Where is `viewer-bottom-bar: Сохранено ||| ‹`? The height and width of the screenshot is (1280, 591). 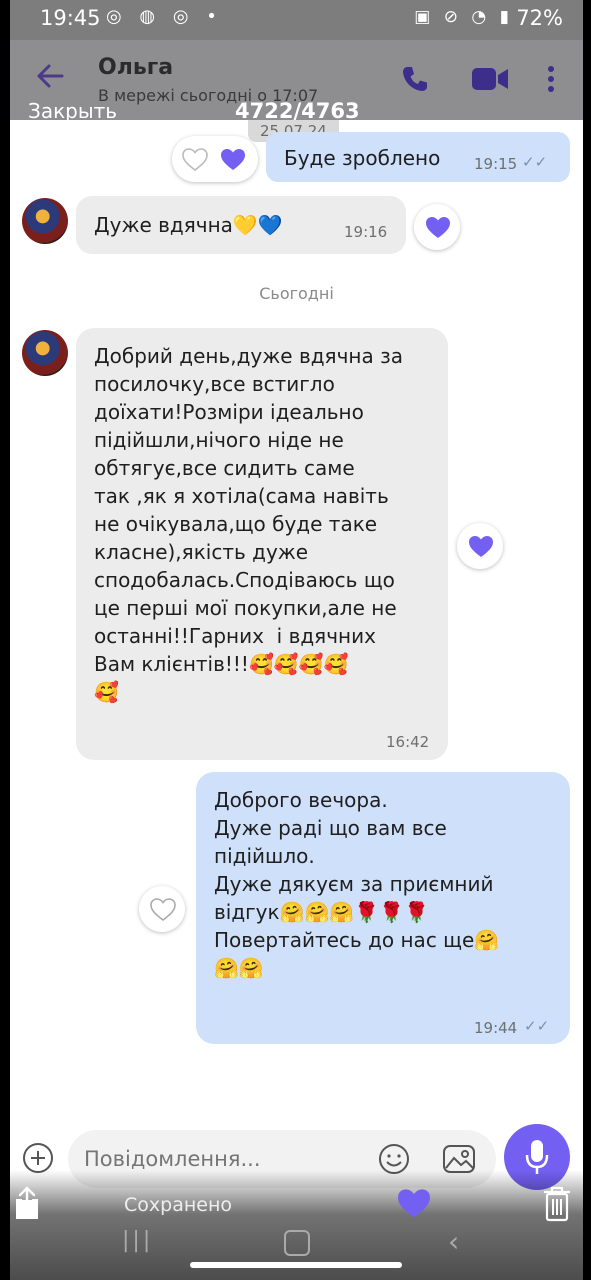 viewer-bottom-bar: Сохранено ||| ‹ is located at coordinates (296, 1225).